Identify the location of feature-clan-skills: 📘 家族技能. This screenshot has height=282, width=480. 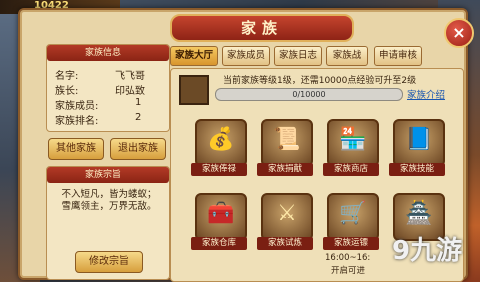
(417, 149).